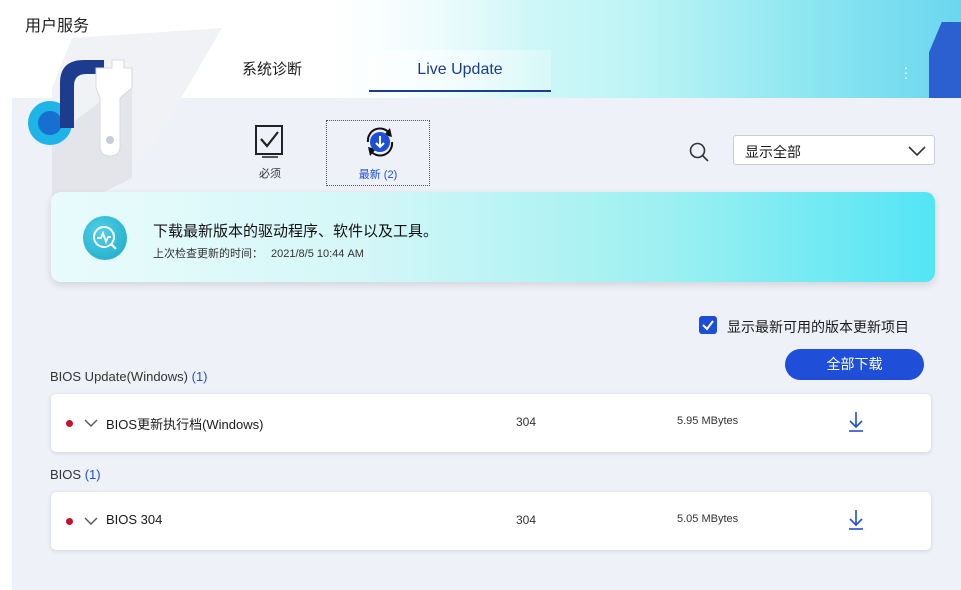 This screenshot has height=590, width=961. What do you see at coordinates (272, 70) in the screenshot?
I see `tab-system-diagnosis: 系统诊断` at bounding box center [272, 70].